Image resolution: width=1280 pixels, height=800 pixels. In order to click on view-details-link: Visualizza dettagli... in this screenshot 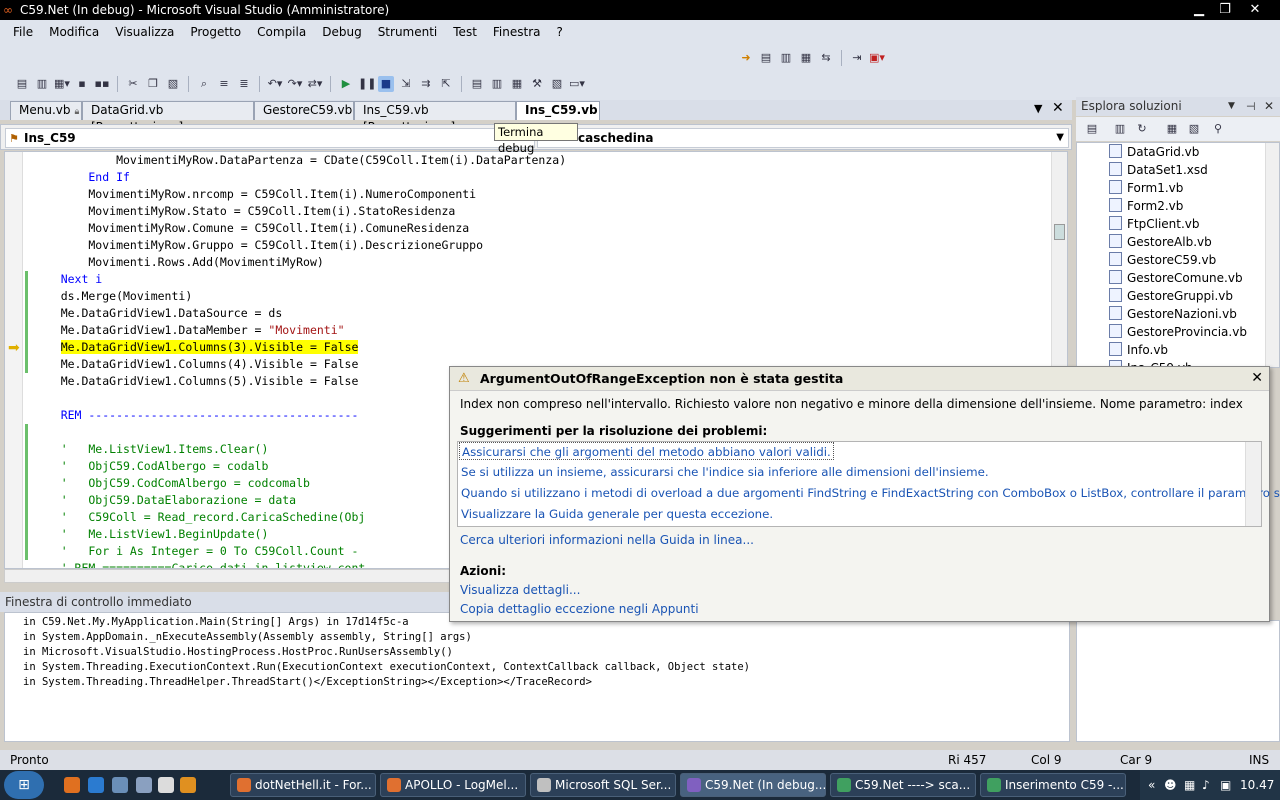, I will do `click(520, 590)`.